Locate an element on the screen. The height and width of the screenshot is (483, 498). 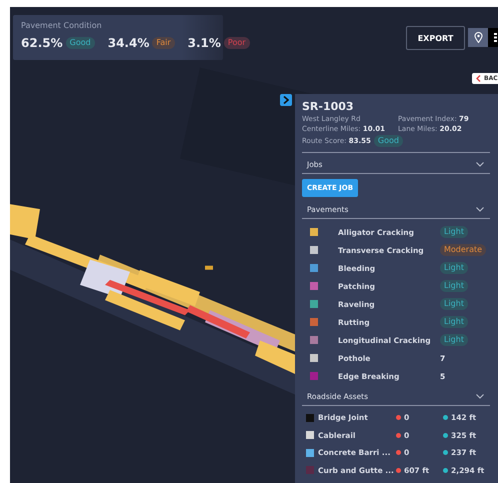
route-title: SR-1003 is located at coordinates (328, 106).